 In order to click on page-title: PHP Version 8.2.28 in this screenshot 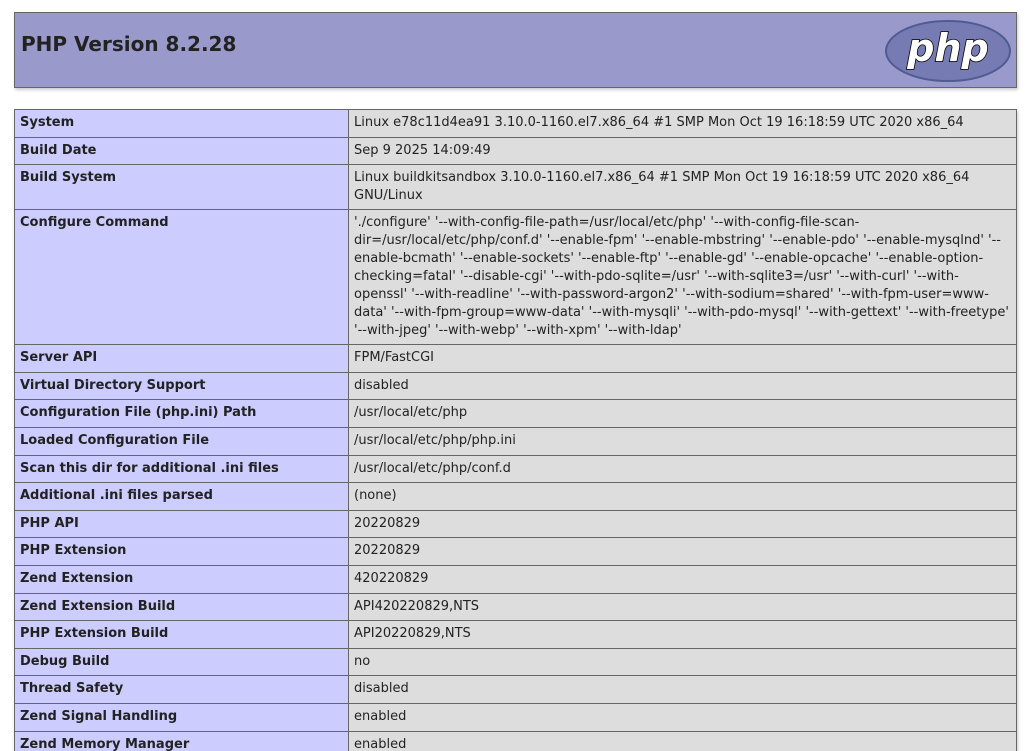, I will do `click(129, 44)`.